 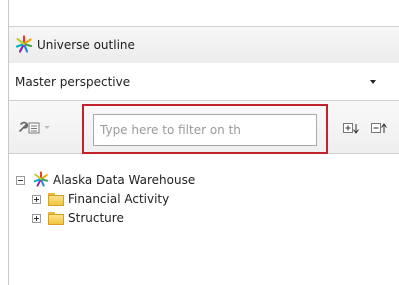 I want to click on filter-input, so click(x=205, y=130).